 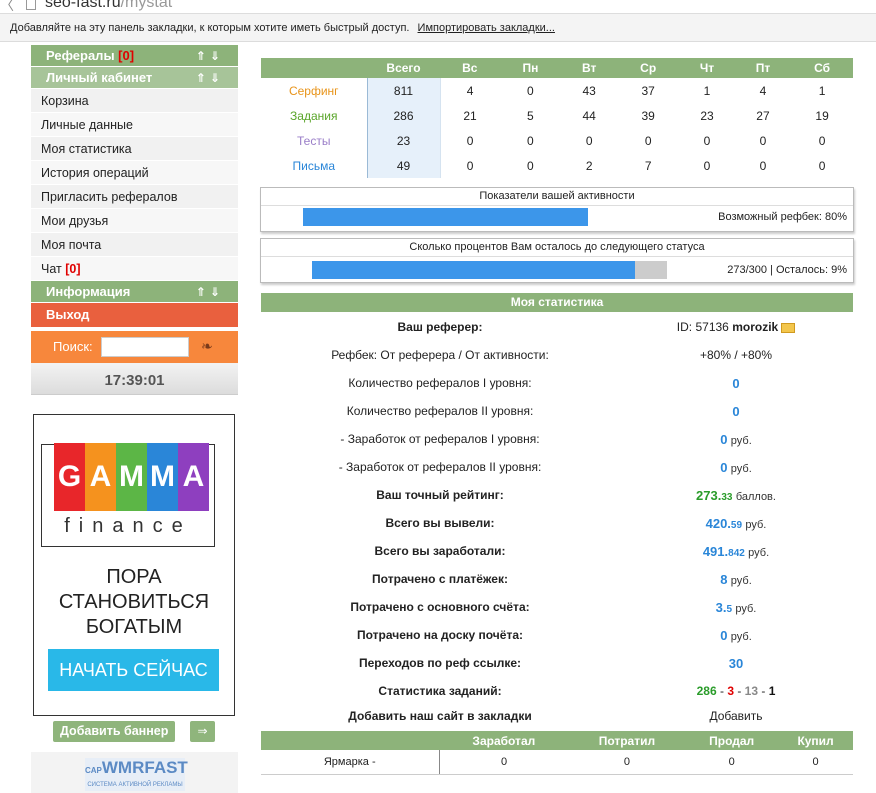 I want to click on chat-count: [0], so click(x=73, y=269).